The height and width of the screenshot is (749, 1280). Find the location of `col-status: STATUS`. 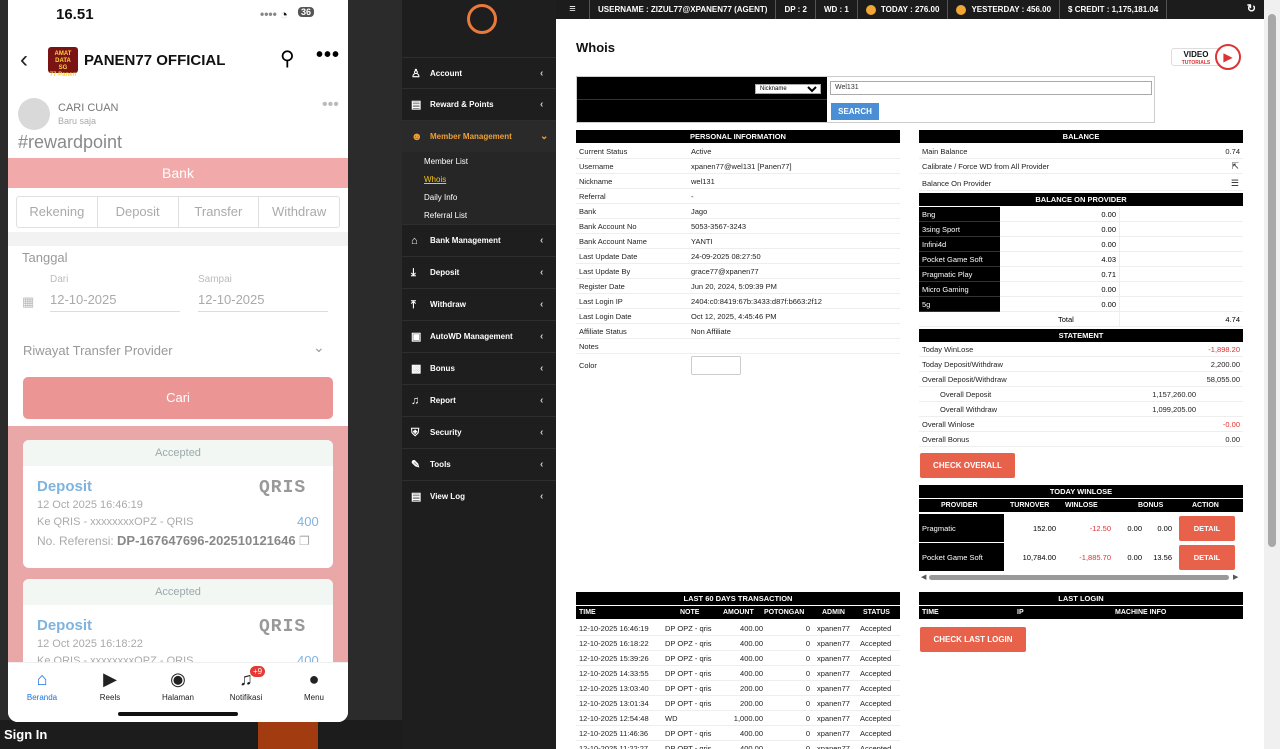

col-status: STATUS is located at coordinates (876, 612).